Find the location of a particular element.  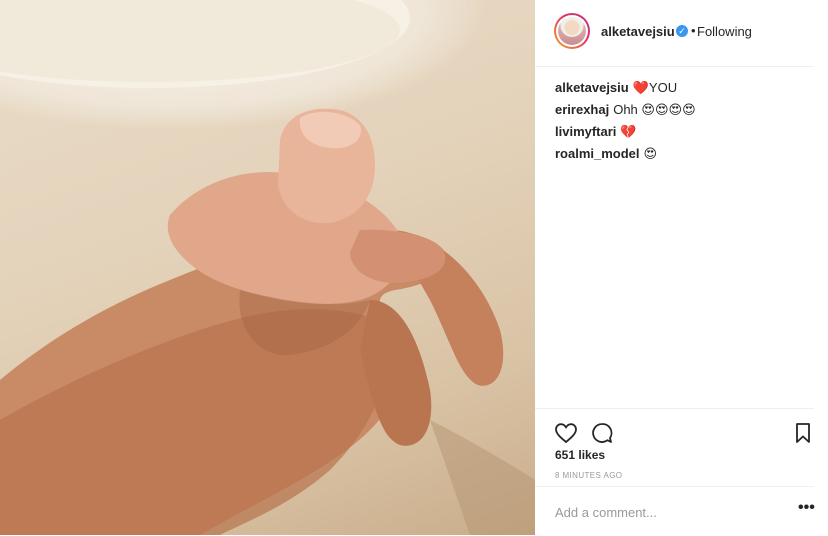

comment-text: Ohh is located at coordinates (625, 109).